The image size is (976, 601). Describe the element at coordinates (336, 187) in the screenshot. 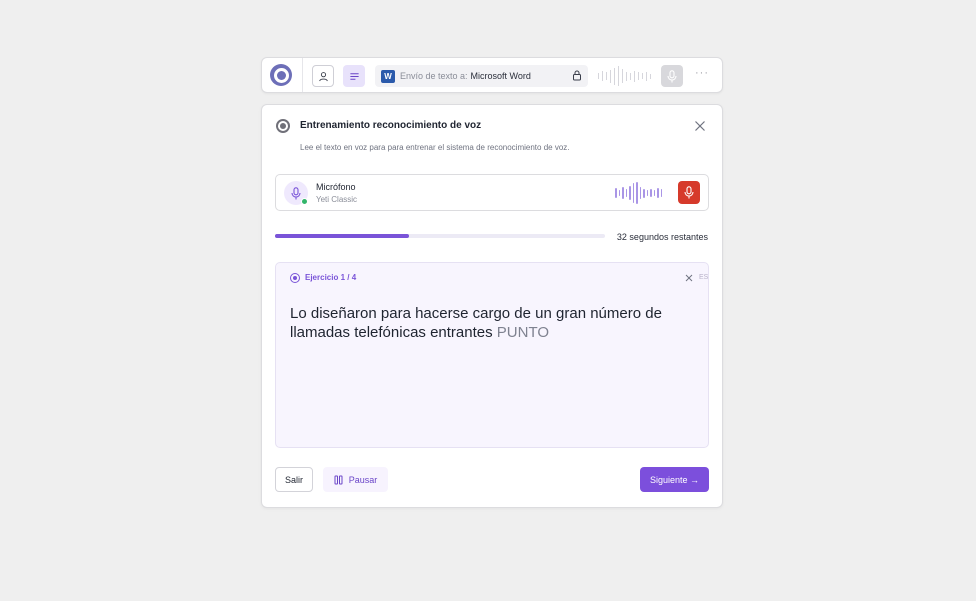

I see `microphone-label: Micrófono` at that location.